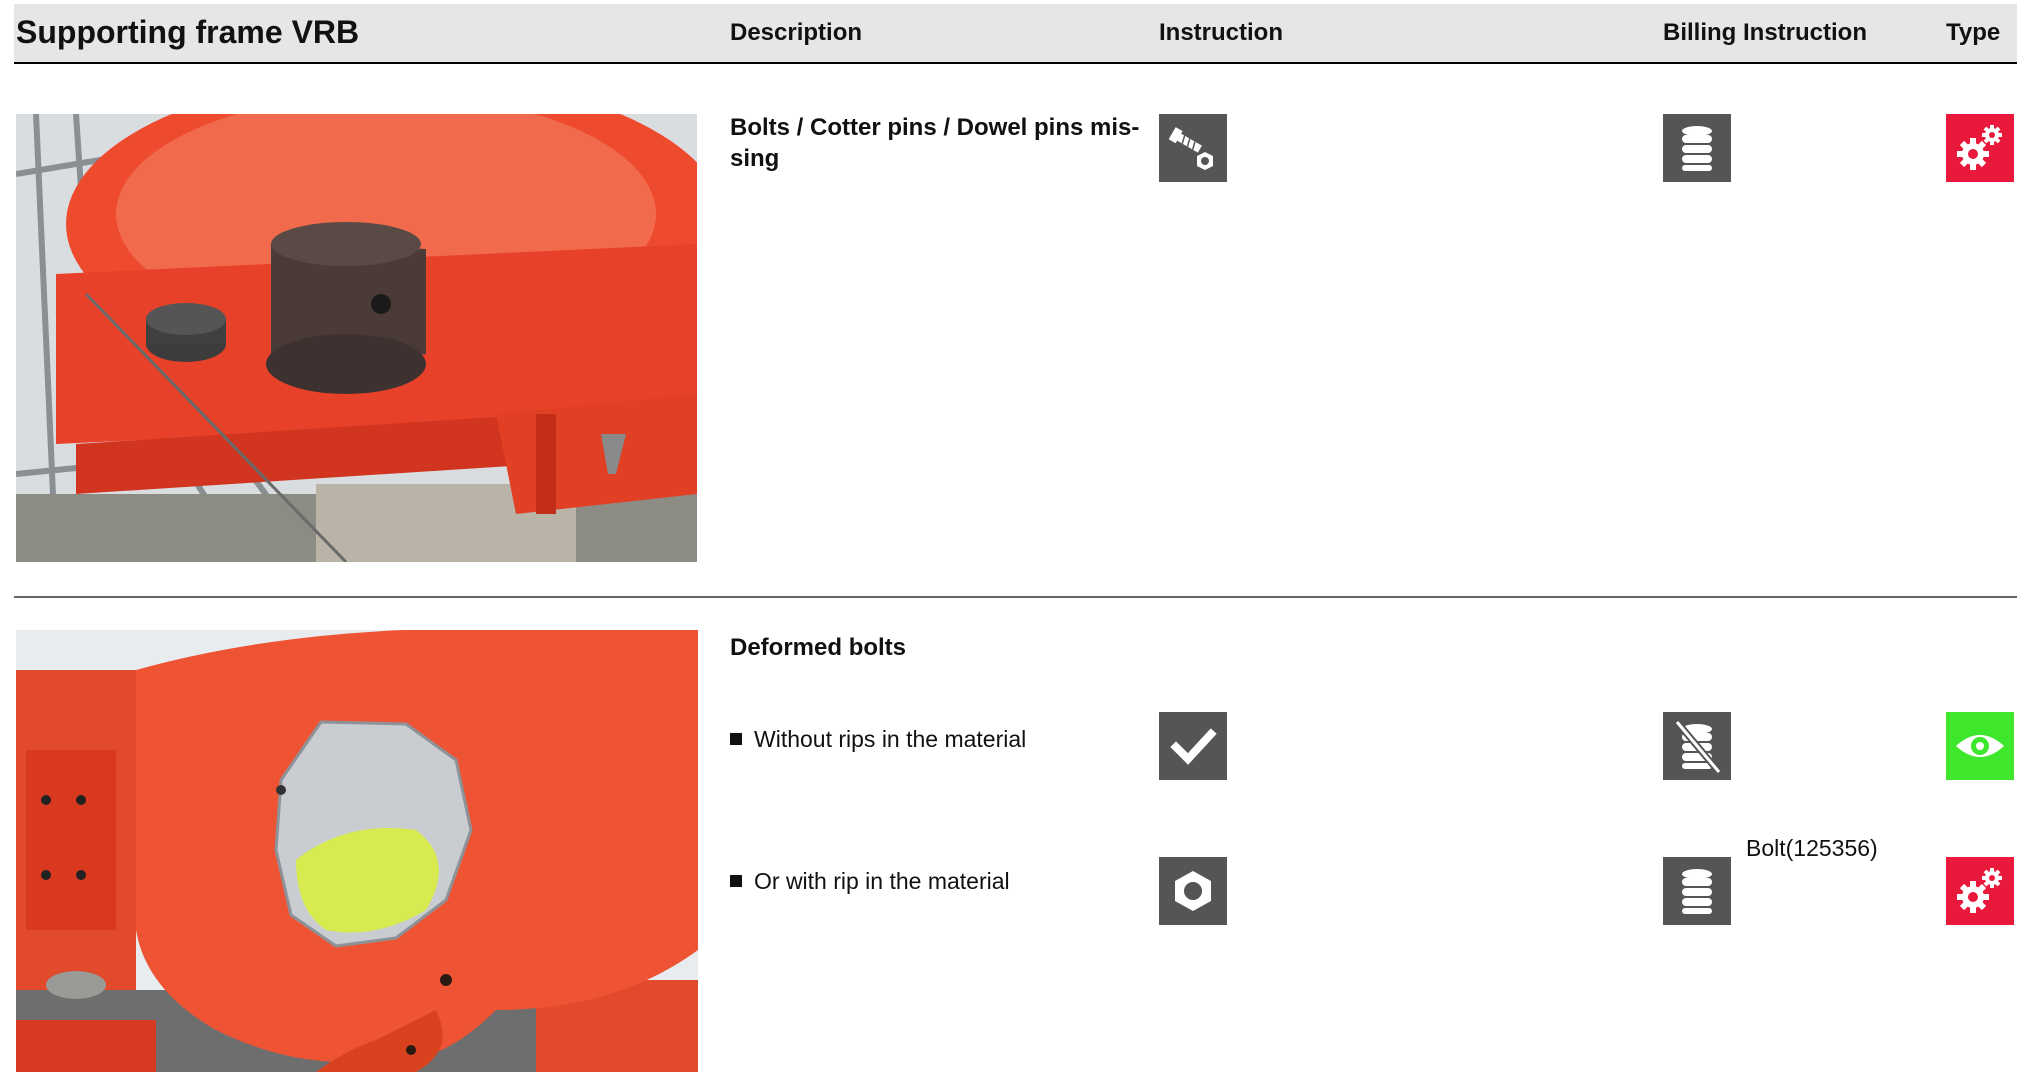 The image size is (2024, 1072). What do you see at coordinates (357, 851) in the screenshot?
I see `photo-deformed-bolt` at bounding box center [357, 851].